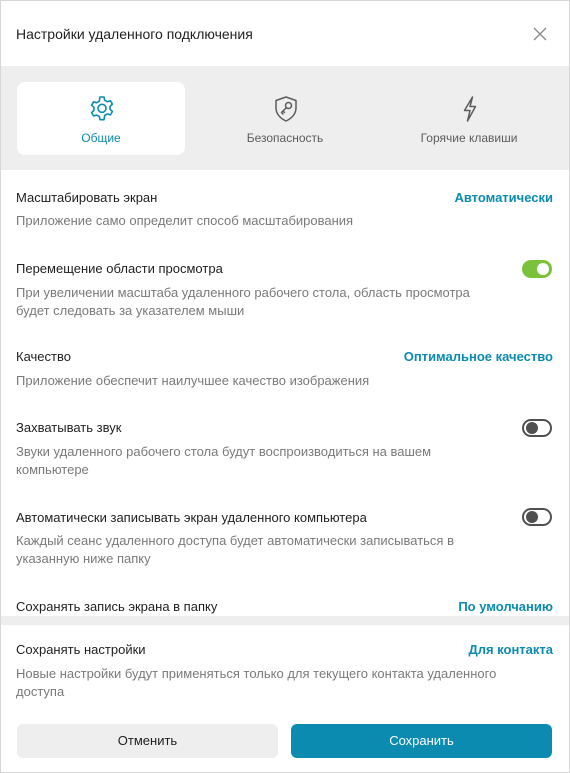  Describe the element at coordinates (285, 138) in the screenshot. I see `tab-security-label: Безопасность` at that location.